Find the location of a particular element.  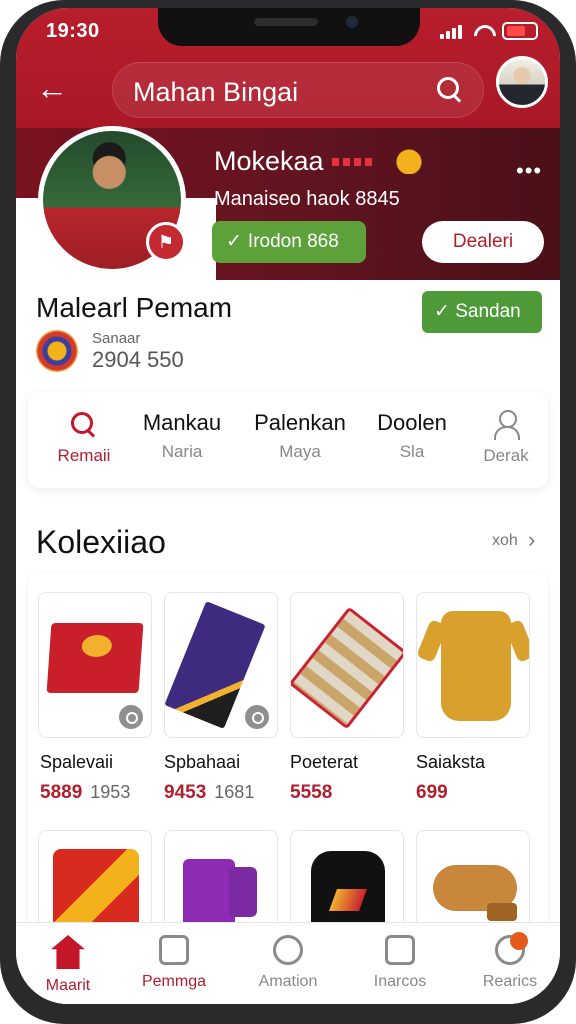

tab-home: Maarit is located at coordinates (68, 965).